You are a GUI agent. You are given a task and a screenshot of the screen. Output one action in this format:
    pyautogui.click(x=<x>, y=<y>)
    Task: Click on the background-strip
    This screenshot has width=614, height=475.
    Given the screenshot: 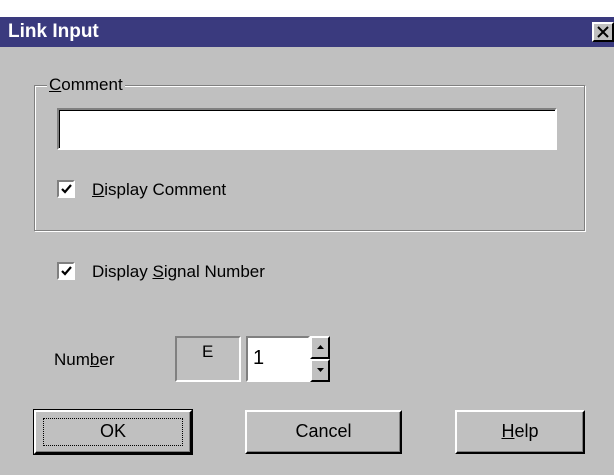 What is the action you would take?
    pyautogui.click(x=307, y=8)
    